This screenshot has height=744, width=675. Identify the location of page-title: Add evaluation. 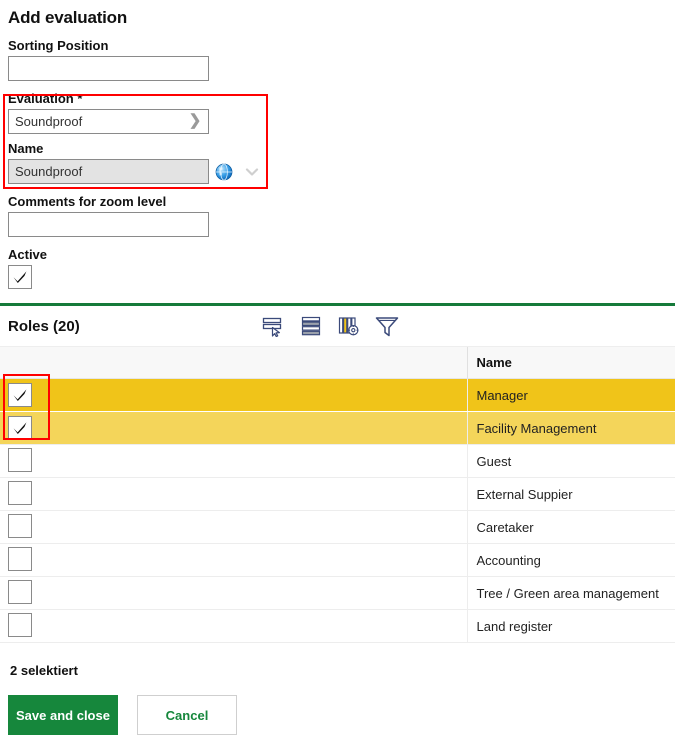
(68, 17).